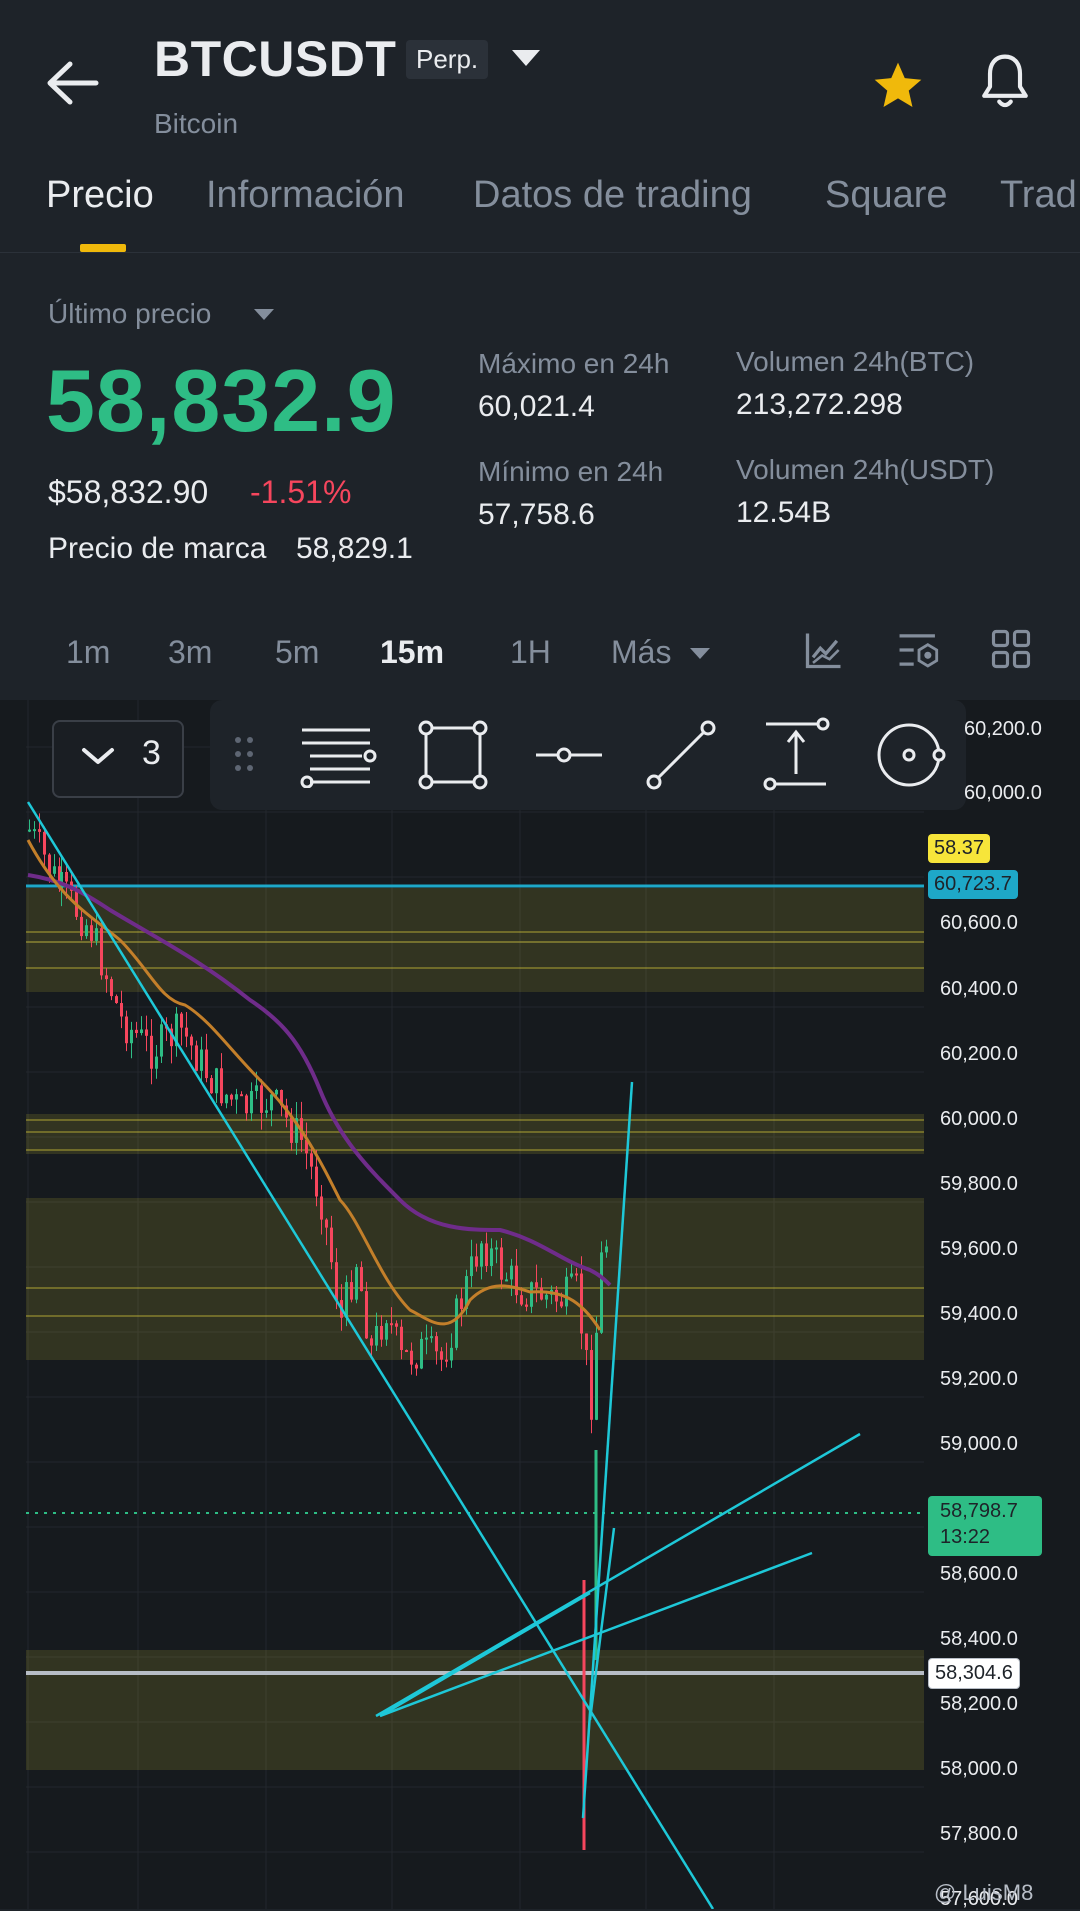  Describe the element at coordinates (855, 361) in the screenshot. I see `volume-btc-label: Volumen 24h(BTC)` at that location.